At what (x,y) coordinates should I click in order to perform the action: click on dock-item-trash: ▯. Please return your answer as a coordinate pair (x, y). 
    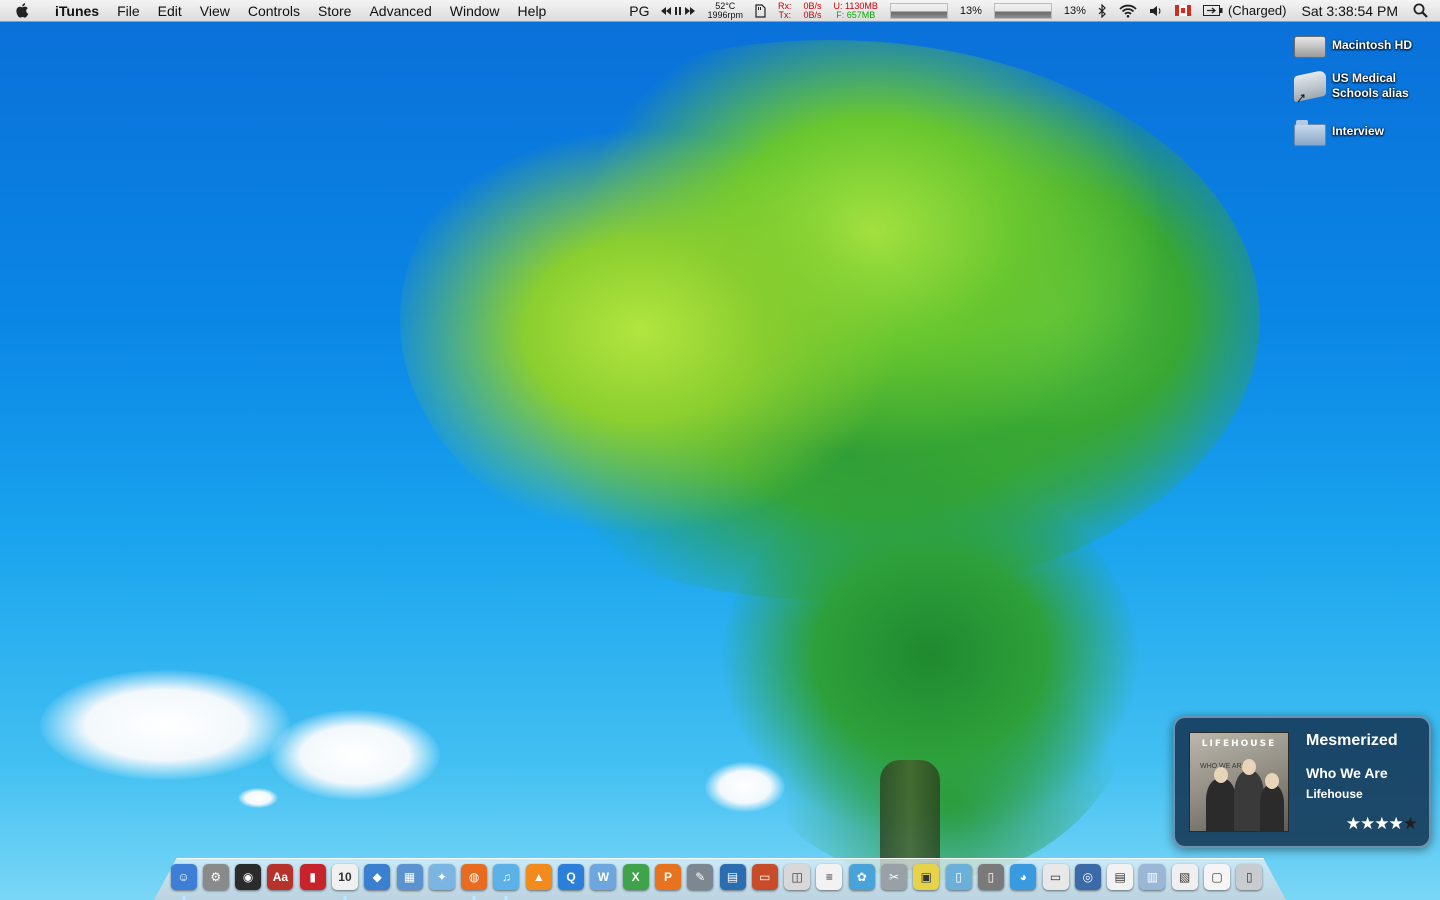
    Looking at the image, I should click on (1249, 877).